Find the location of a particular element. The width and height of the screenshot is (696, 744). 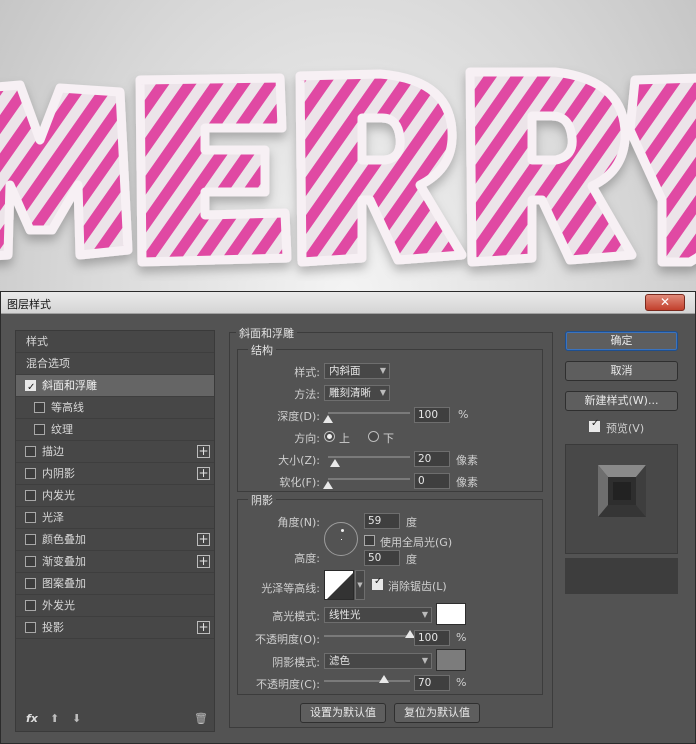

angle-input: 59 is located at coordinates (382, 521).